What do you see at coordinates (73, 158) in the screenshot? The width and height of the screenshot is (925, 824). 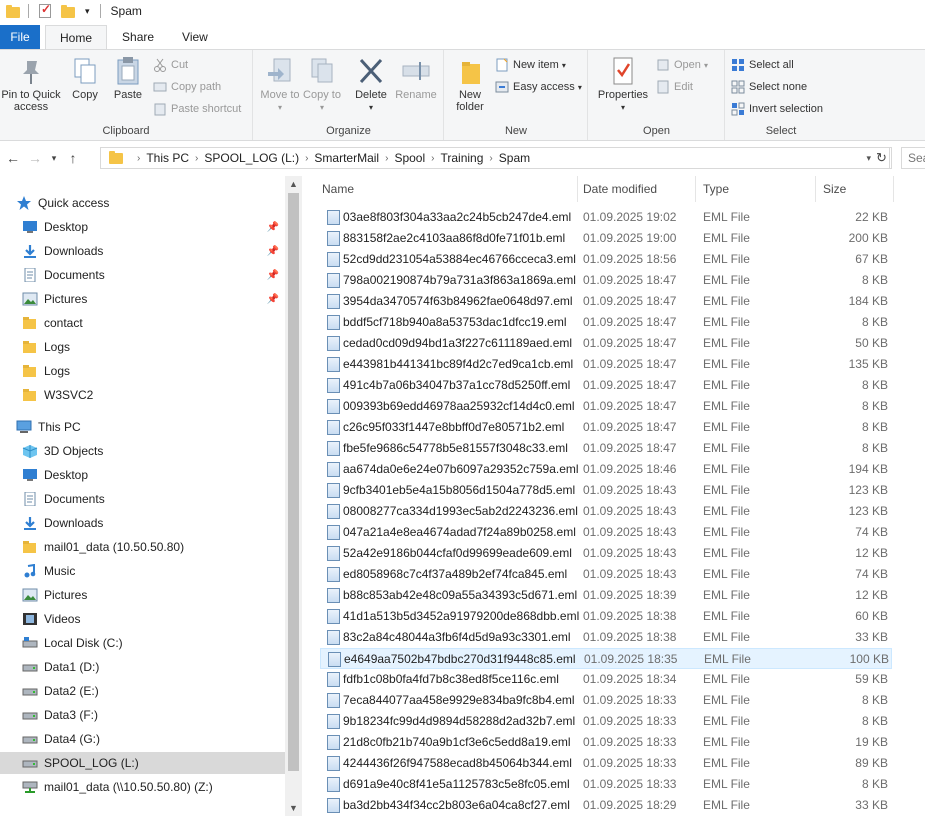 I see `up-arrow-icon: ↑` at bounding box center [73, 158].